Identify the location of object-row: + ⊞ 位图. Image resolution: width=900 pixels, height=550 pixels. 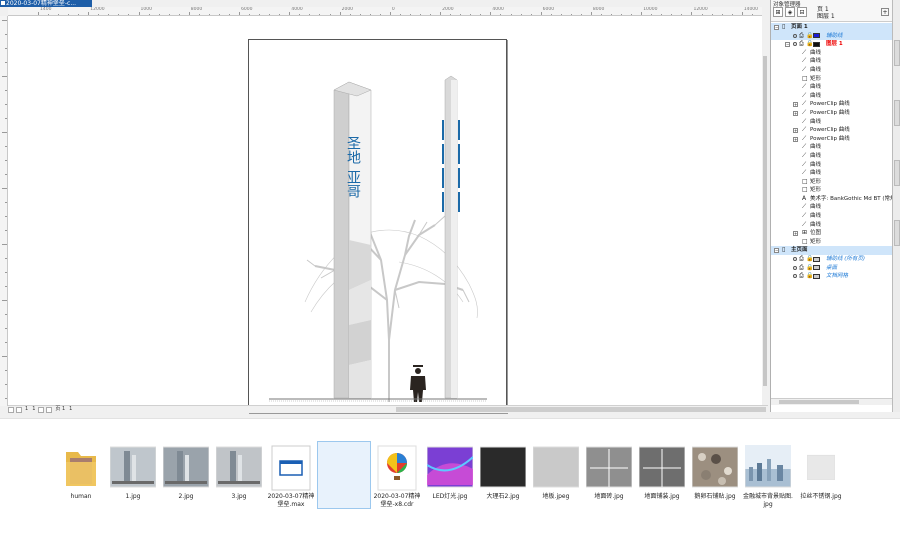
(831, 233).